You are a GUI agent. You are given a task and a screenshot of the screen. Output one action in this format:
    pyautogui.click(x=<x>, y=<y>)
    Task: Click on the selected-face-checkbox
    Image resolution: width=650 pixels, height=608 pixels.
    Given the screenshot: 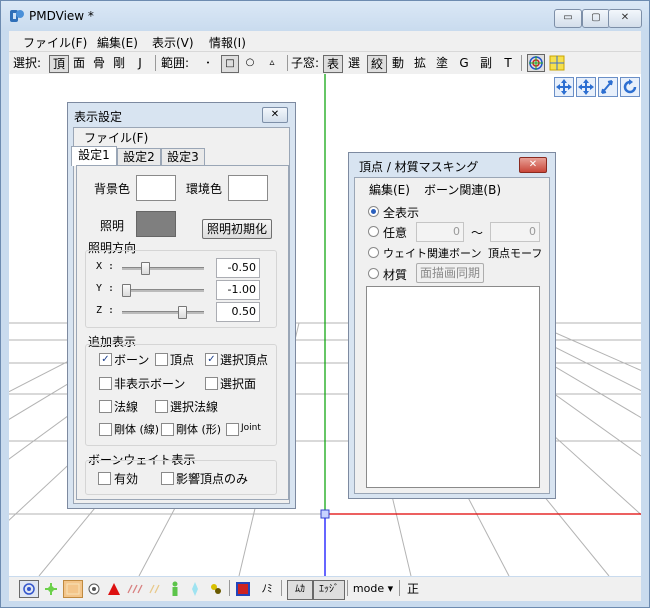 What is the action you would take?
    pyautogui.click(x=211, y=383)
    